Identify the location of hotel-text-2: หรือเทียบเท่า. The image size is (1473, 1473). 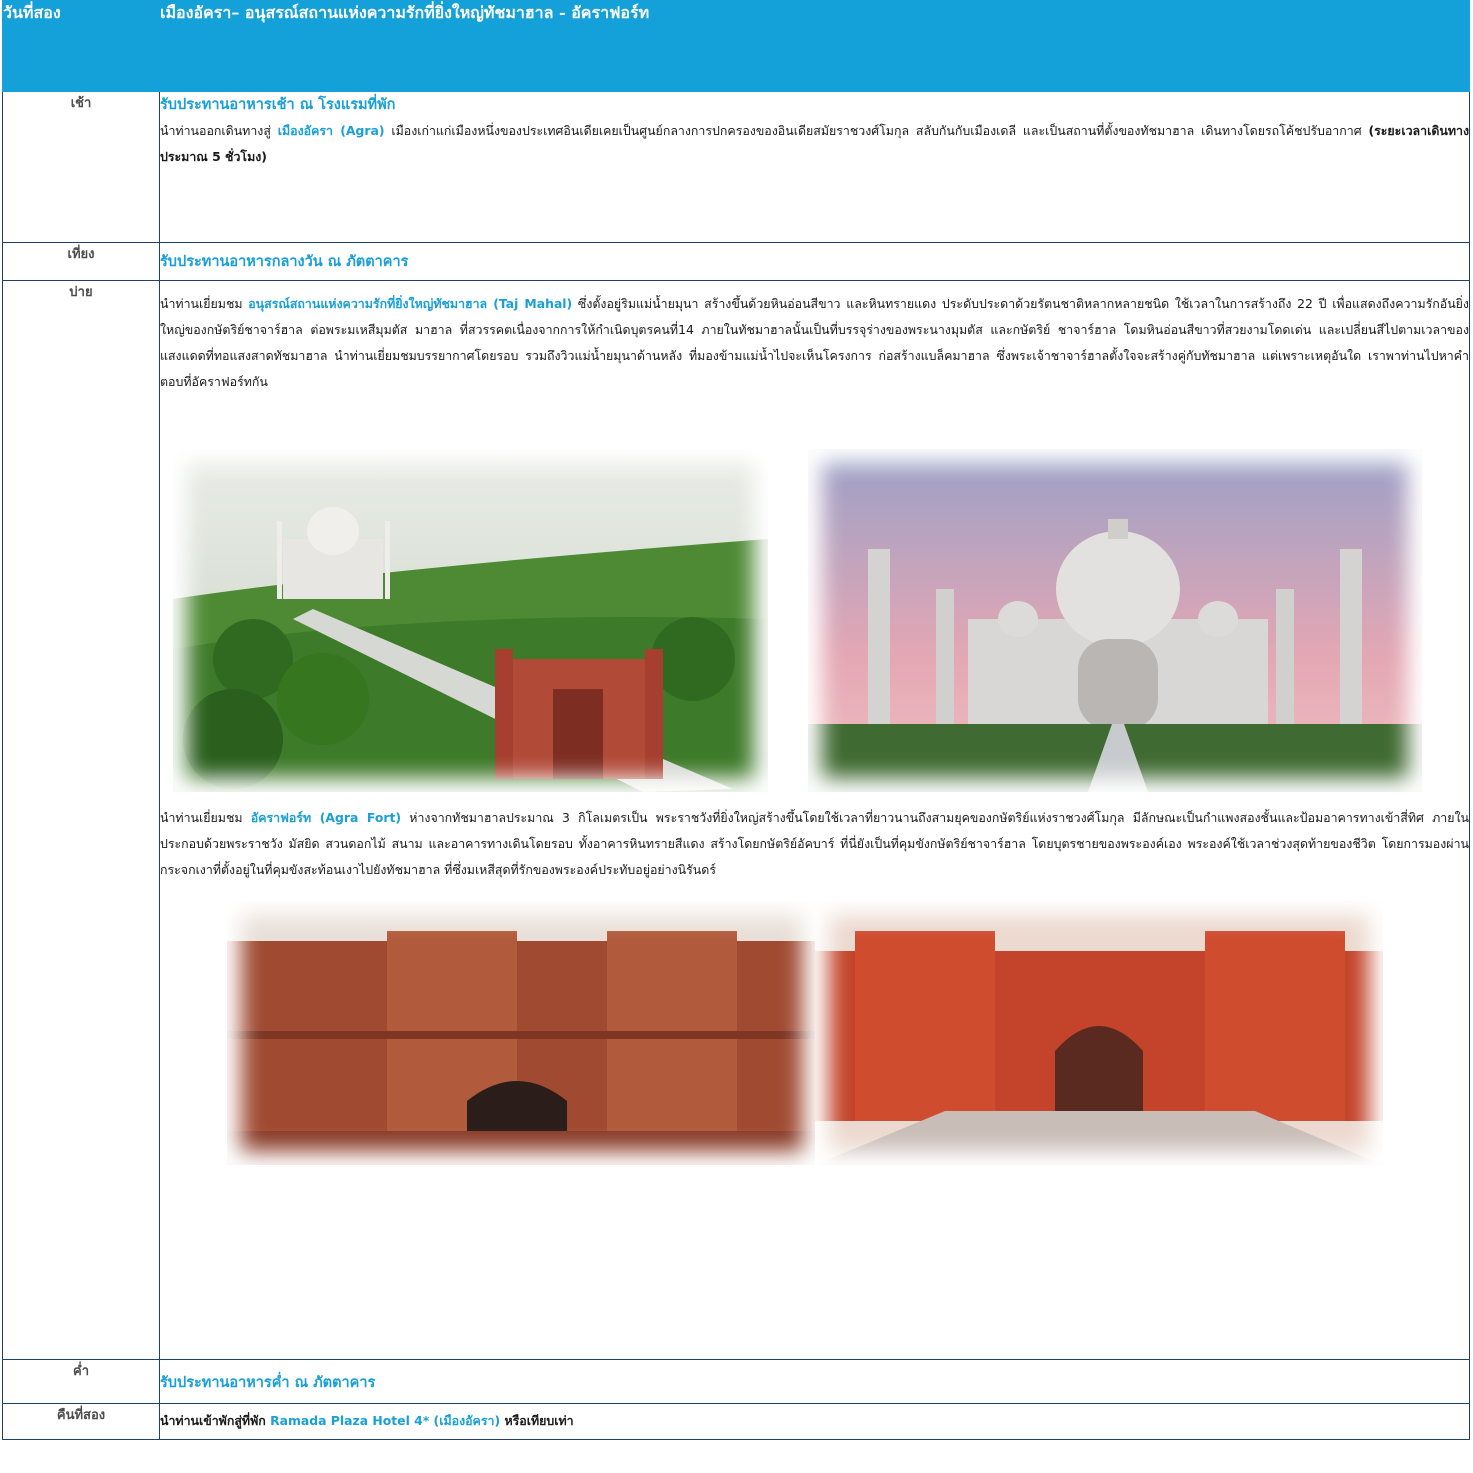
(537, 1420).